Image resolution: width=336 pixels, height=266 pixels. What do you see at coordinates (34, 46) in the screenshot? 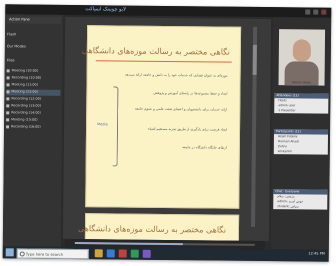
I see `sidebar-section-modes: Our Modes` at bounding box center [34, 46].